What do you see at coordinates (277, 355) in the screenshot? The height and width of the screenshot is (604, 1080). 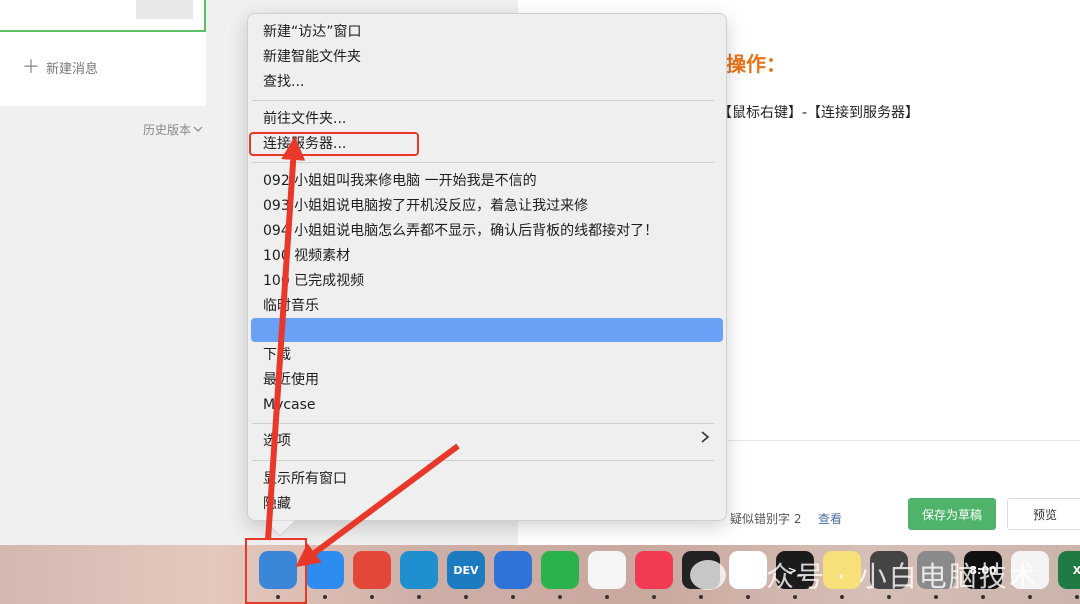 I see `menu-item-downloads: 下载` at bounding box center [277, 355].